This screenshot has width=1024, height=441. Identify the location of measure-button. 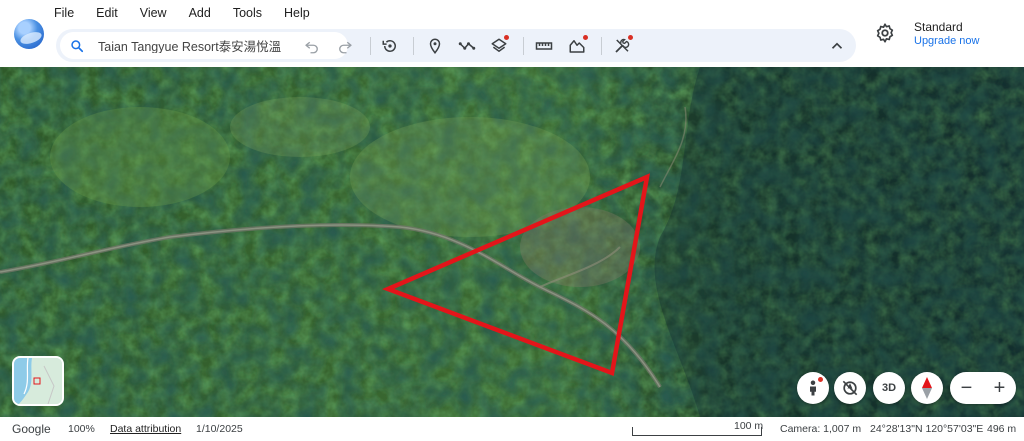
(544, 46).